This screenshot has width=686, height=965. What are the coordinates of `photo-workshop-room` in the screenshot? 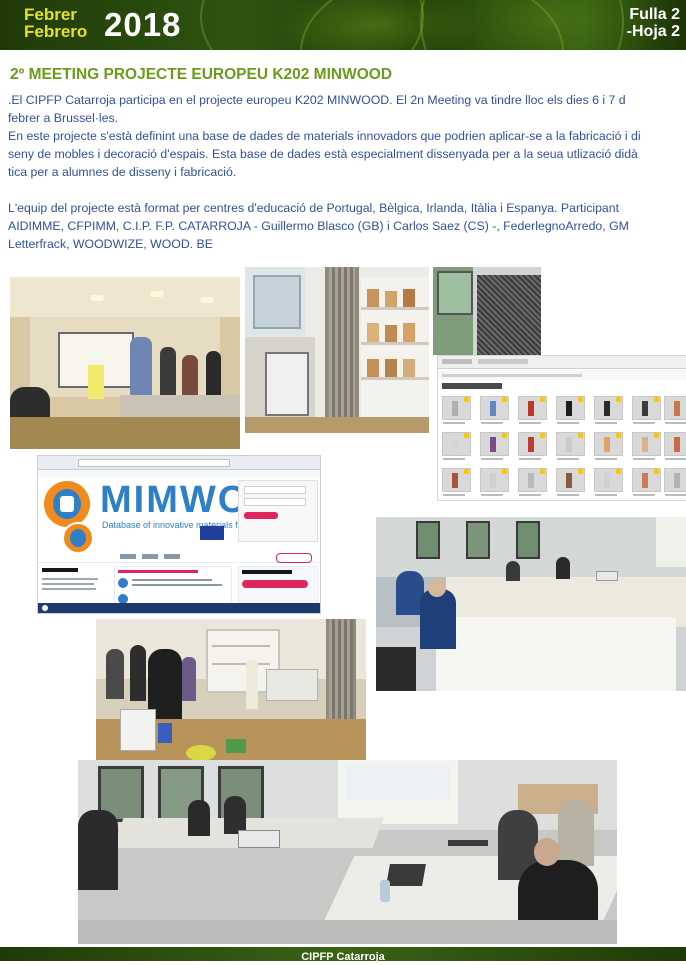 It's located at (231, 694).